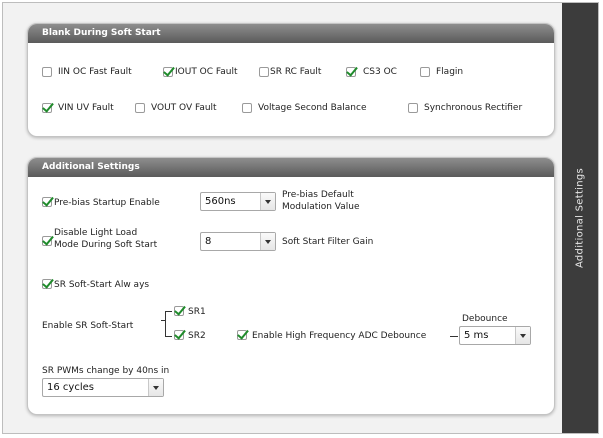  Describe the element at coordinates (351, 72) in the screenshot. I see `cs3-oc-checkbox` at that location.